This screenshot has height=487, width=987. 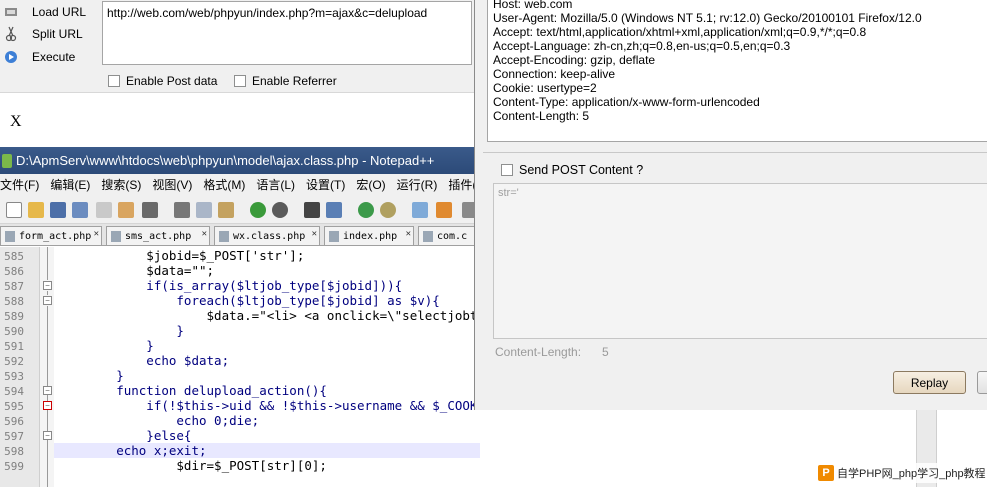 I want to click on paste-icon, so click(x=226, y=210).